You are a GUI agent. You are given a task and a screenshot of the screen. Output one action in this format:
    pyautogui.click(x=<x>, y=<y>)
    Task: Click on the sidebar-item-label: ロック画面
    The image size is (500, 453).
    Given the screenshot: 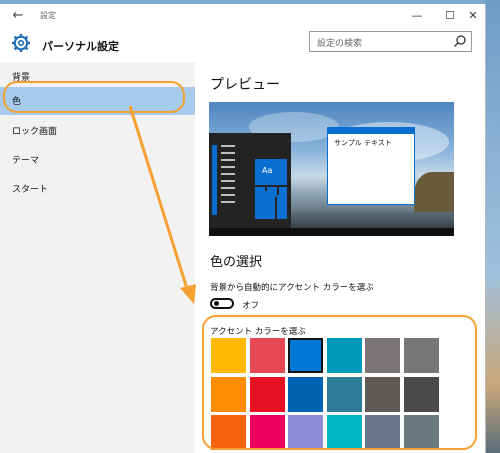 What is the action you would take?
    pyautogui.click(x=35, y=132)
    